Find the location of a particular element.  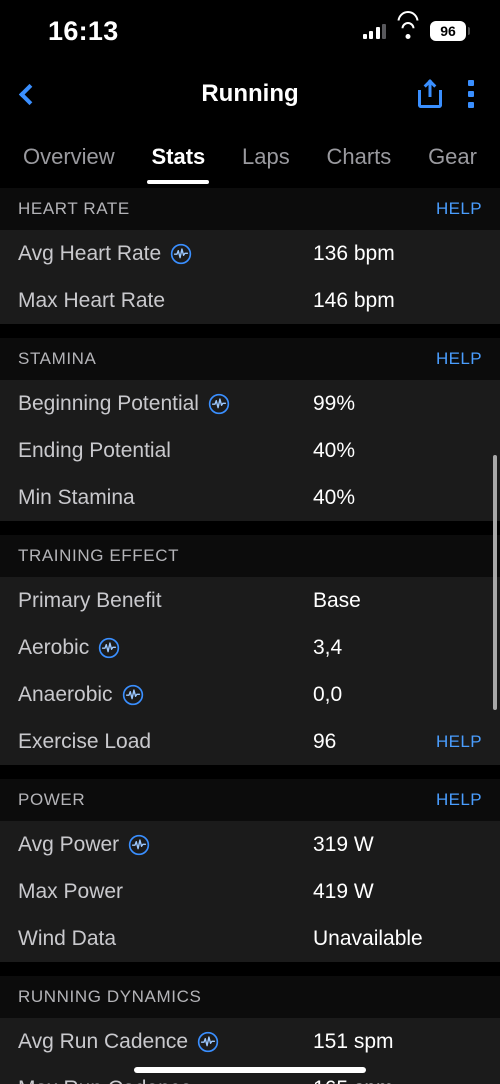

stat-value: 99% is located at coordinates (334, 403).